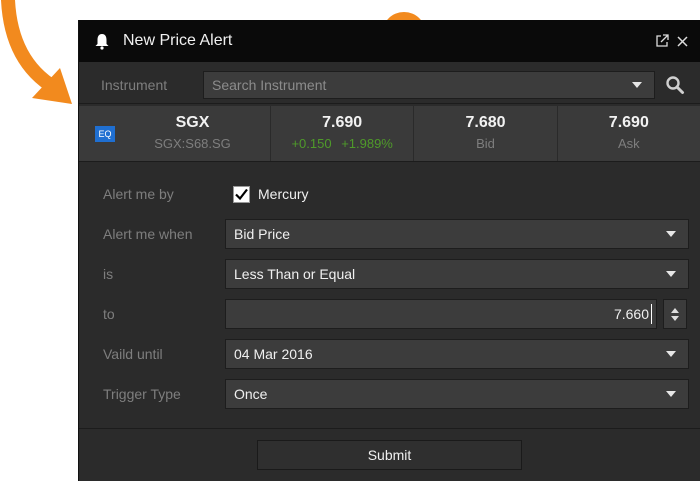 The height and width of the screenshot is (481, 700). Describe the element at coordinates (102, 42) in the screenshot. I see `bell-icon` at that location.